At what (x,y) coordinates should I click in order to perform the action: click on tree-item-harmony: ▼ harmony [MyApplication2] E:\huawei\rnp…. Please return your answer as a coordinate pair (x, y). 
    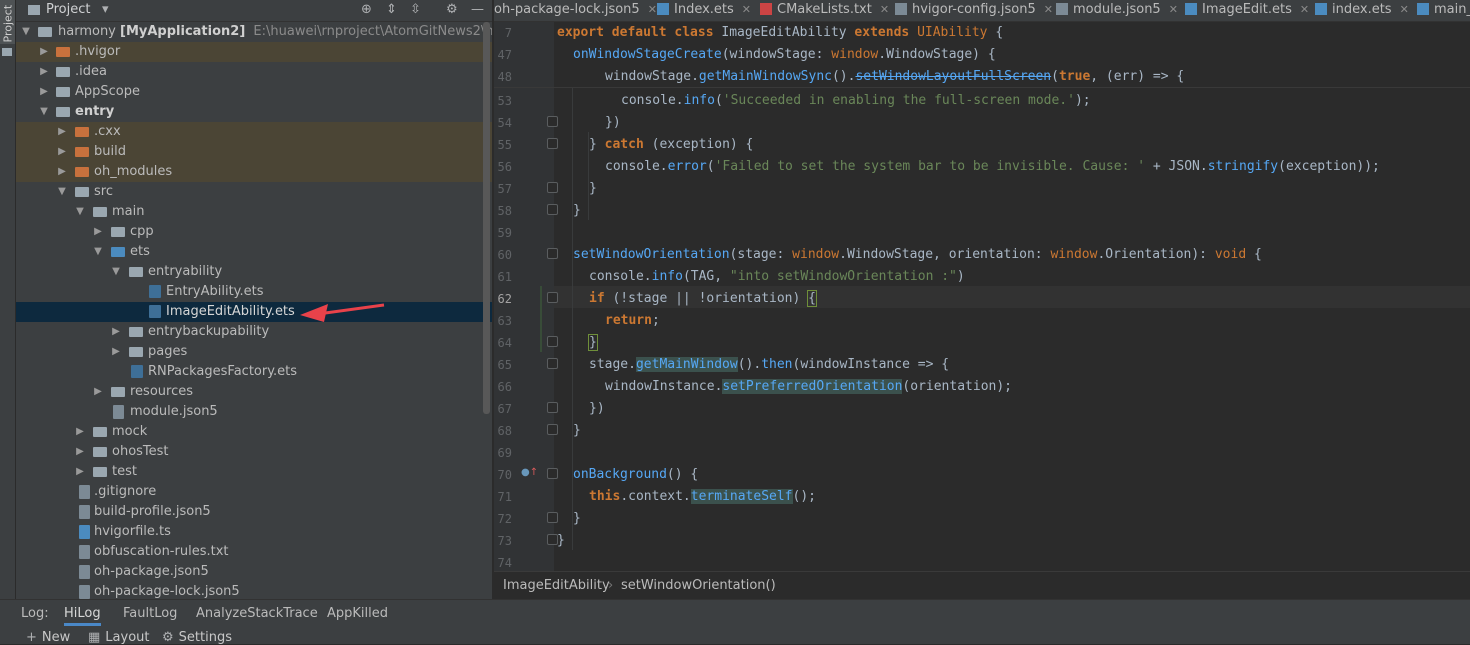
    Looking at the image, I should click on (254, 32).